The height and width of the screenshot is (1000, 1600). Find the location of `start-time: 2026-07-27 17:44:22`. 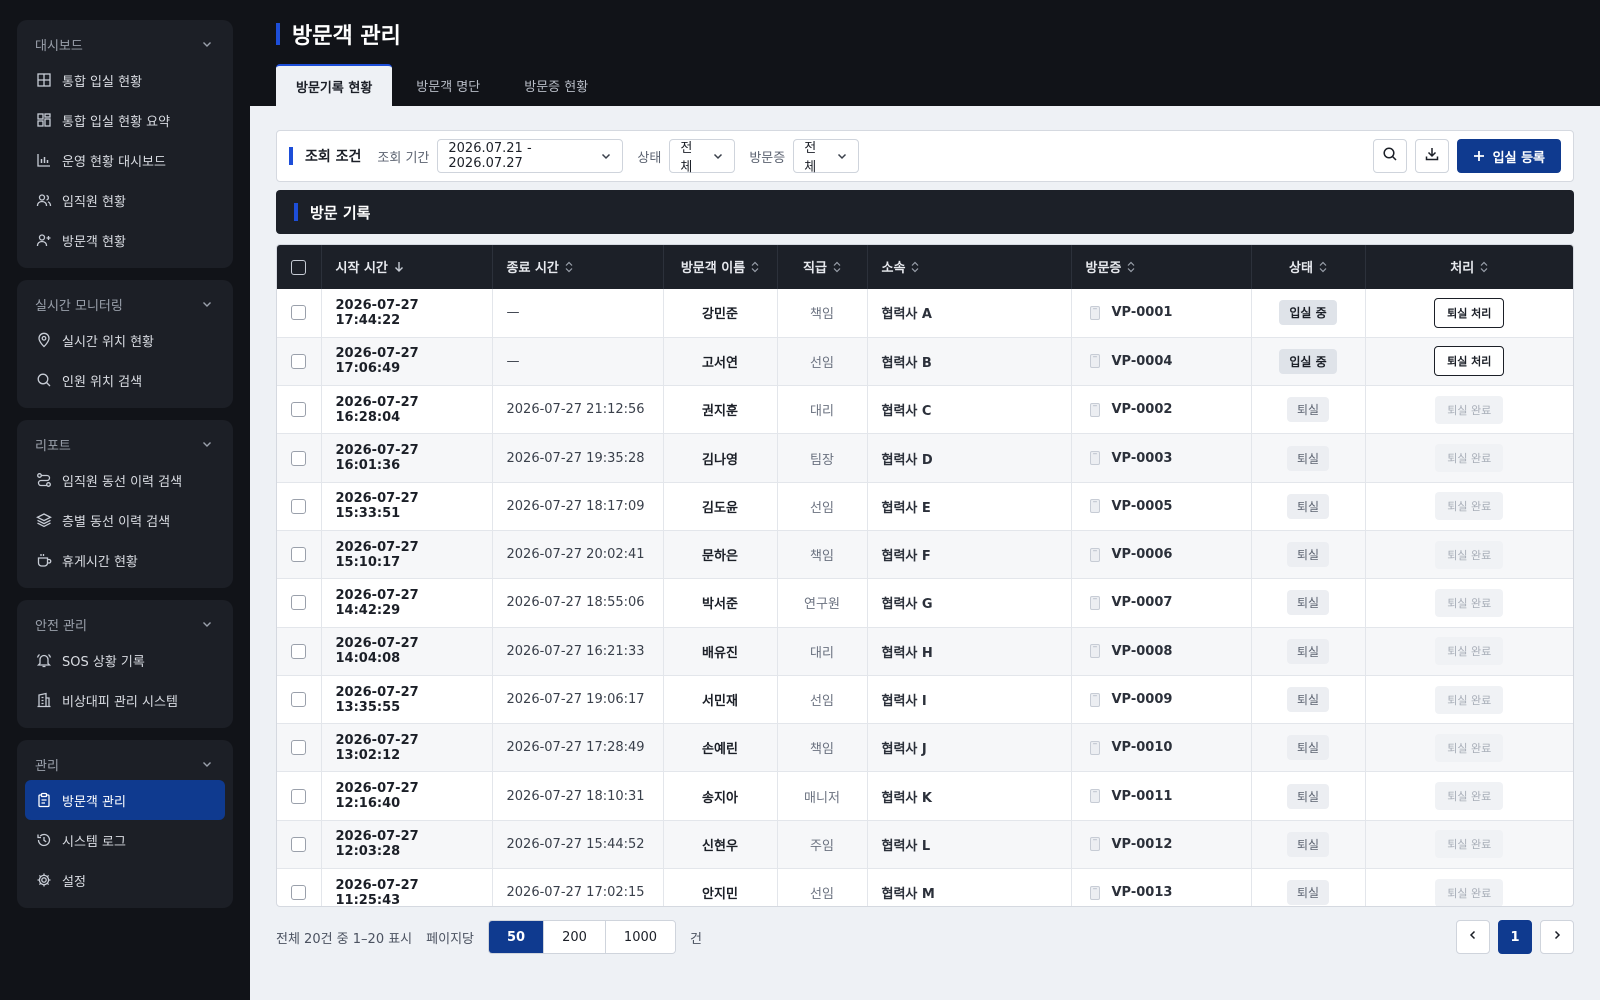

start-time: 2026-07-27 17:44:22 is located at coordinates (407, 313).